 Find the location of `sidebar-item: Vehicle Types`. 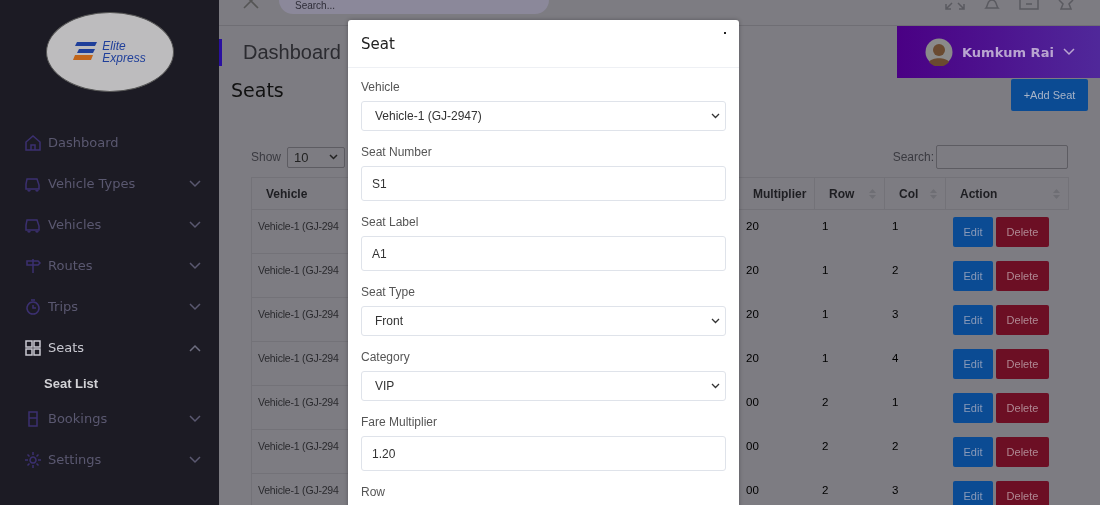

sidebar-item: Vehicle Types is located at coordinates (109, 183).